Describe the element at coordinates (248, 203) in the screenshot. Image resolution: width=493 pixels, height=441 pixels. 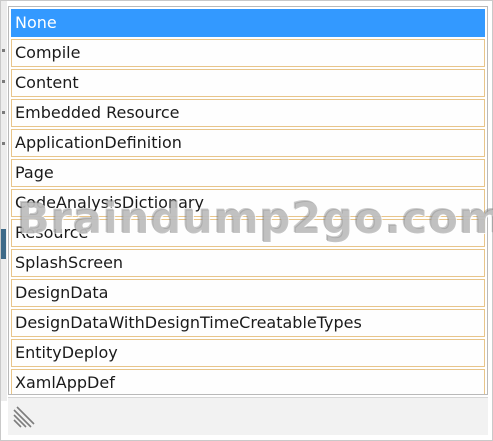
I see `list-item-code-analysis-dictionary: CodeAnalysisDictionary` at that location.